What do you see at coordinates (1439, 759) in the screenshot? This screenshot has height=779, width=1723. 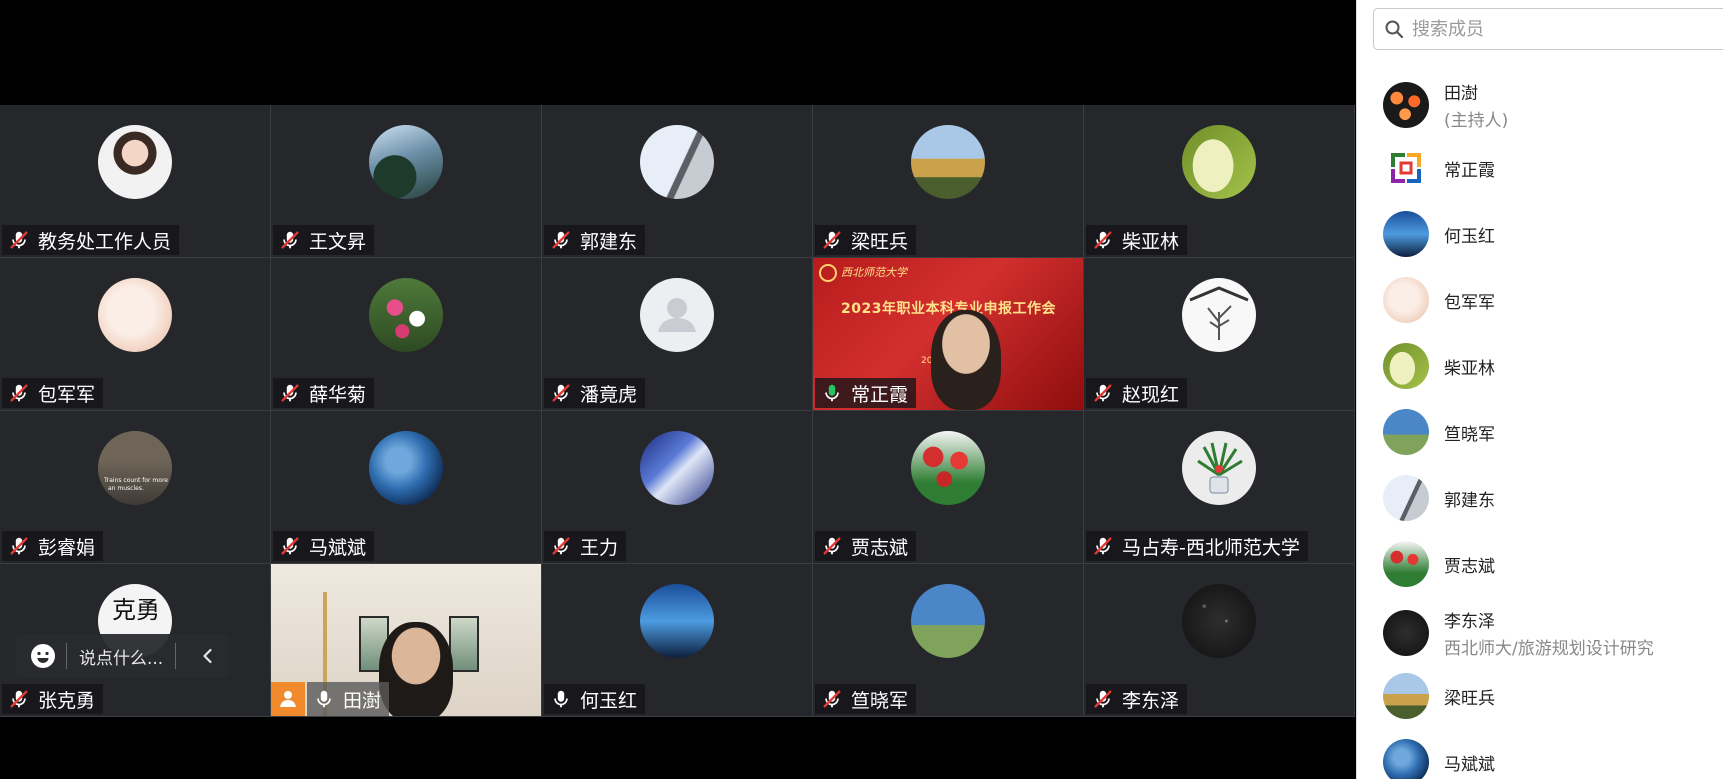 I see `member-item: 马斌斌` at bounding box center [1439, 759].